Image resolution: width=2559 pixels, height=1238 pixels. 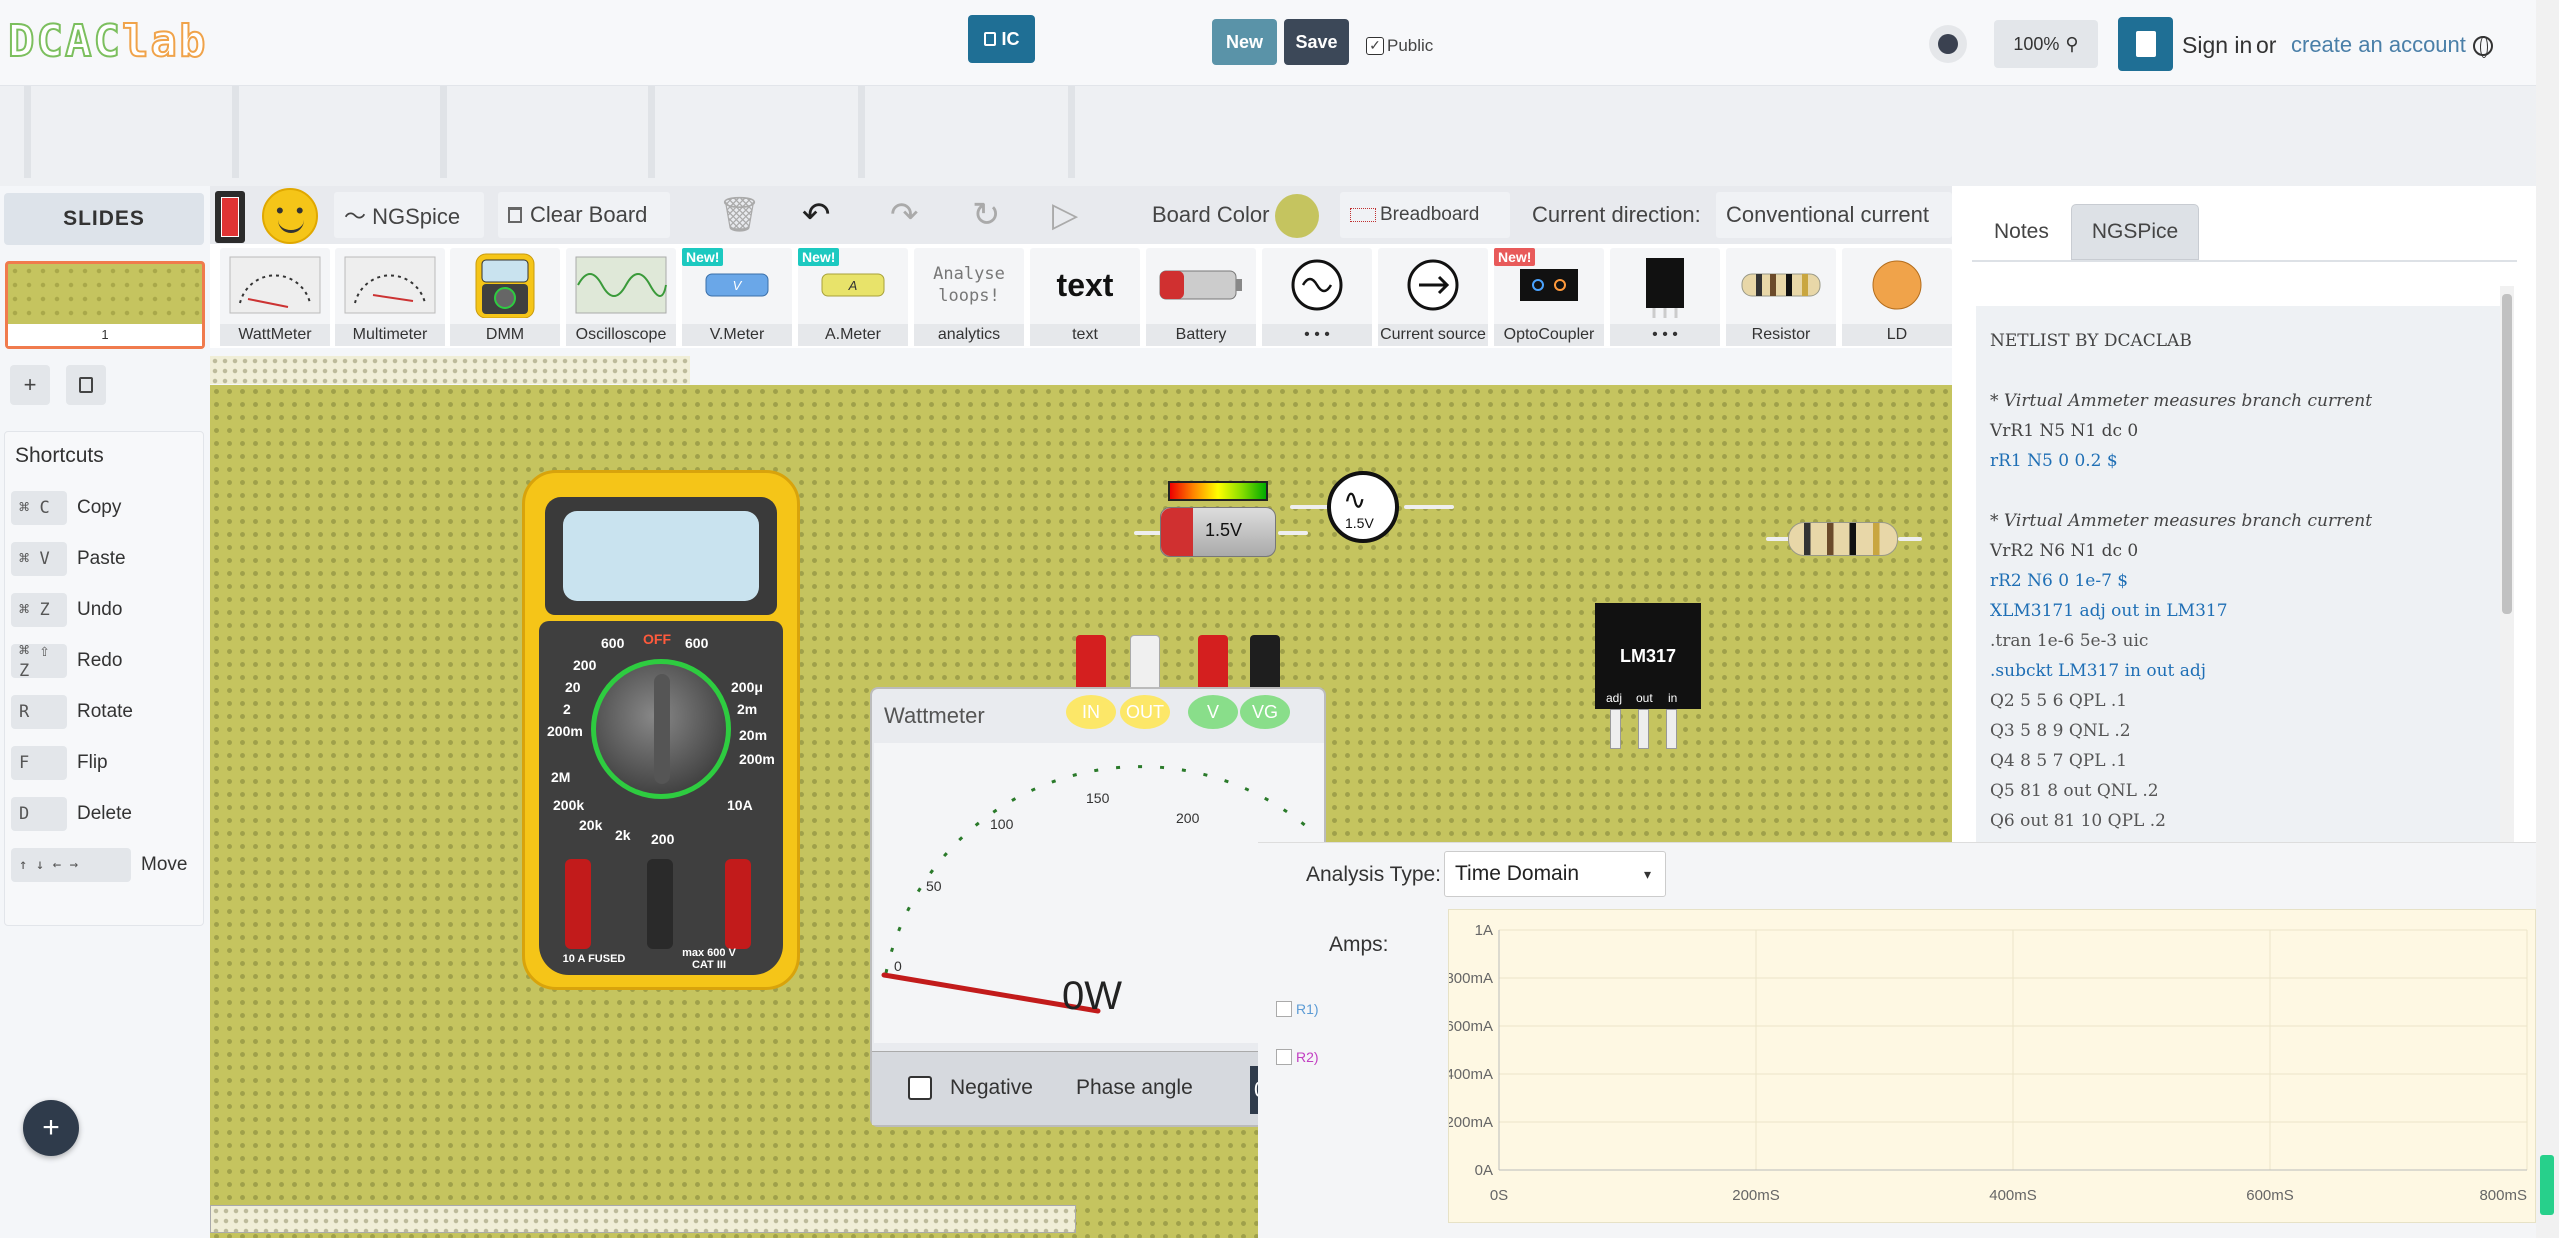 What do you see at coordinates (1085, 297) in the screenshot?
I see `palette-item-text: text text` at bounding box center [1085, 297].